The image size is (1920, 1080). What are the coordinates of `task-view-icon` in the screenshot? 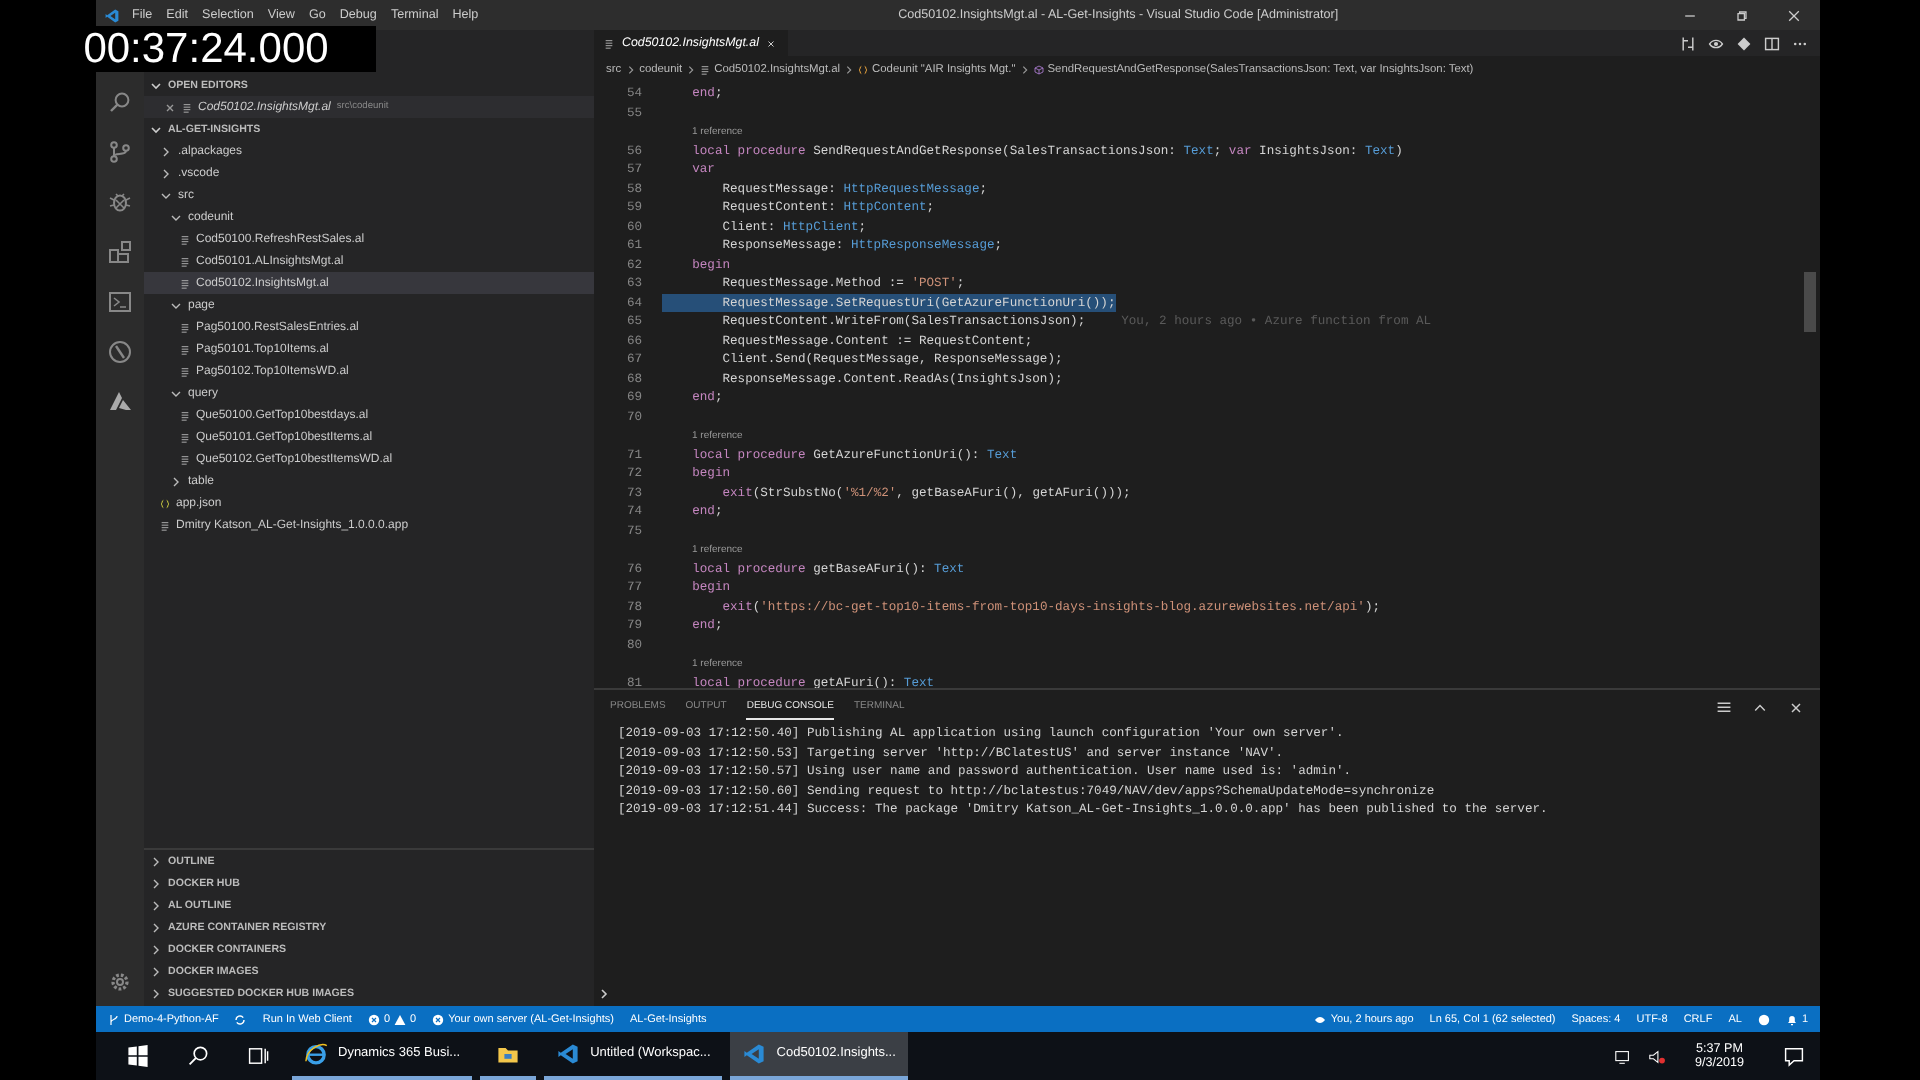 It's located at (258, 1056).